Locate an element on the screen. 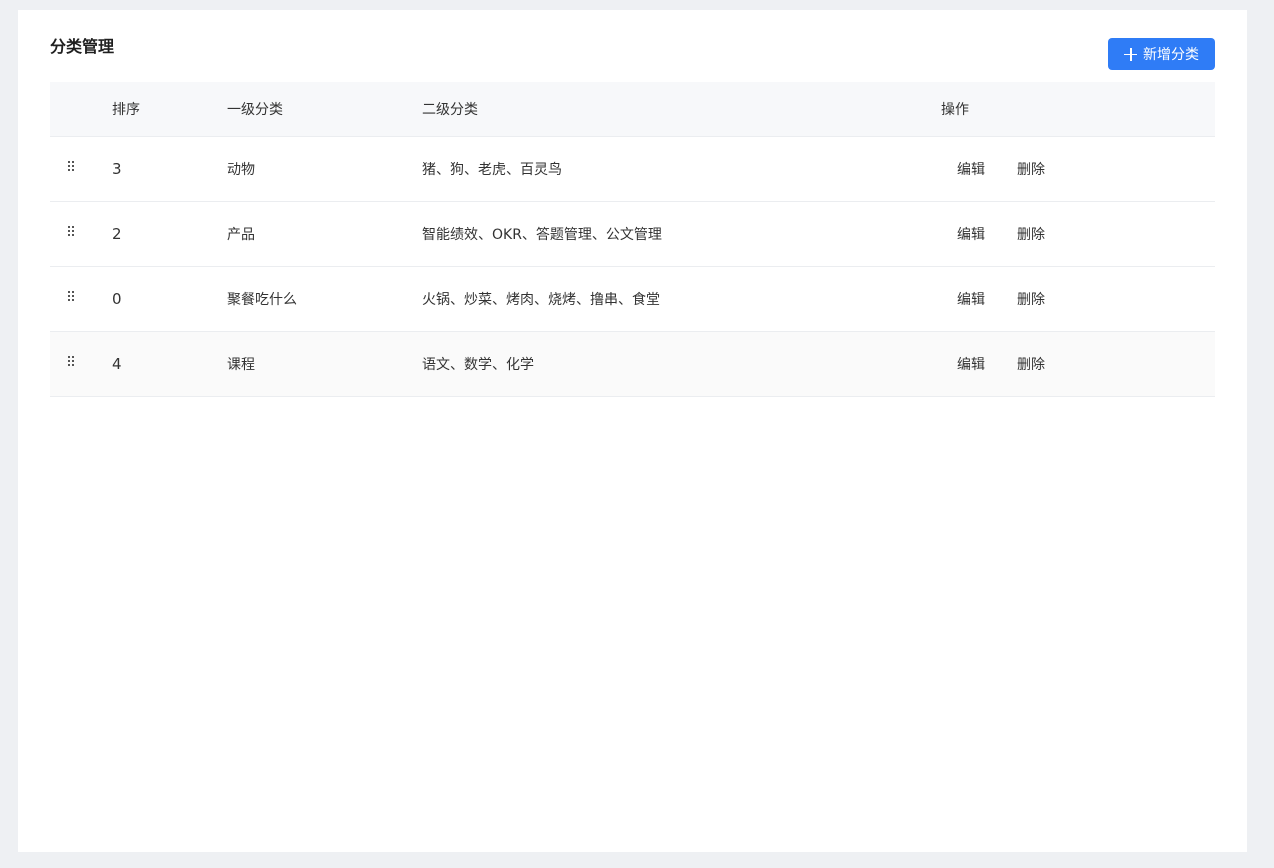  level1-name: 聚餐吃什么 is located at coordinates (262, 300).